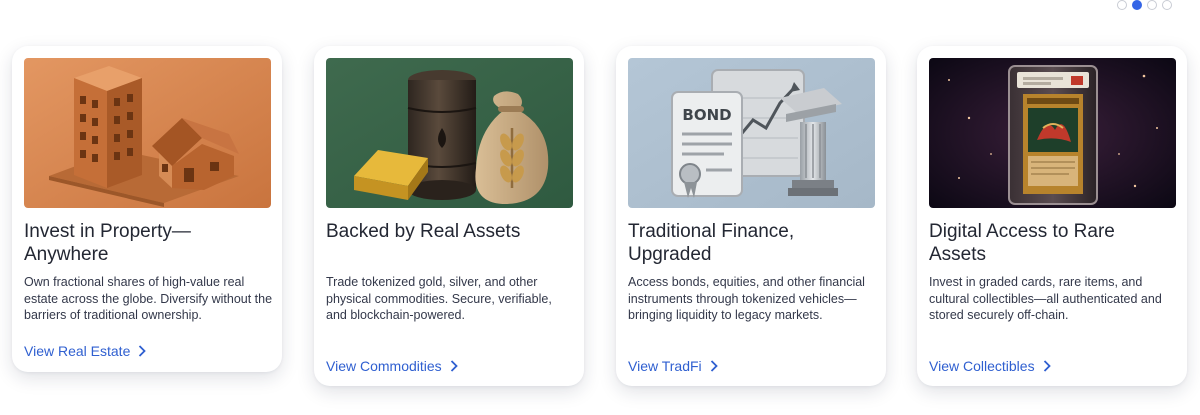 This screenshot has height=415, width=1200. Describe the element at coordinates (449, 133) in the screenshot. I see `commodities-image` at that location.